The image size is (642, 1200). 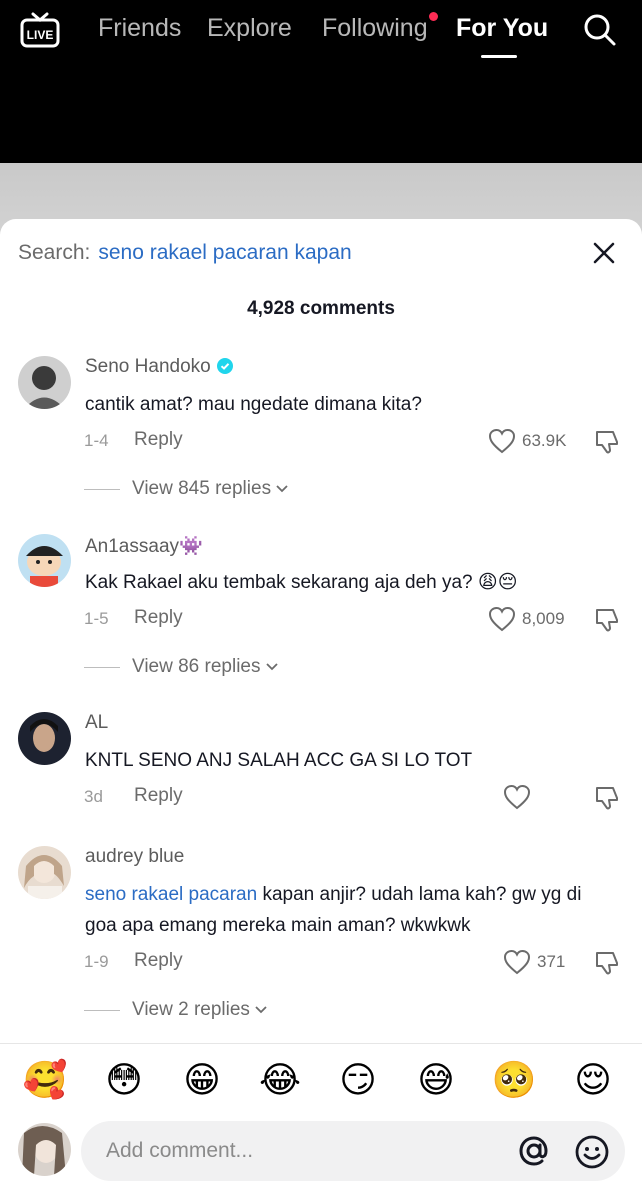 What do you see at coordinates (96, 440) in the screenshot?
I see `comment-date: 1-4` at bounding box center [96, 440].